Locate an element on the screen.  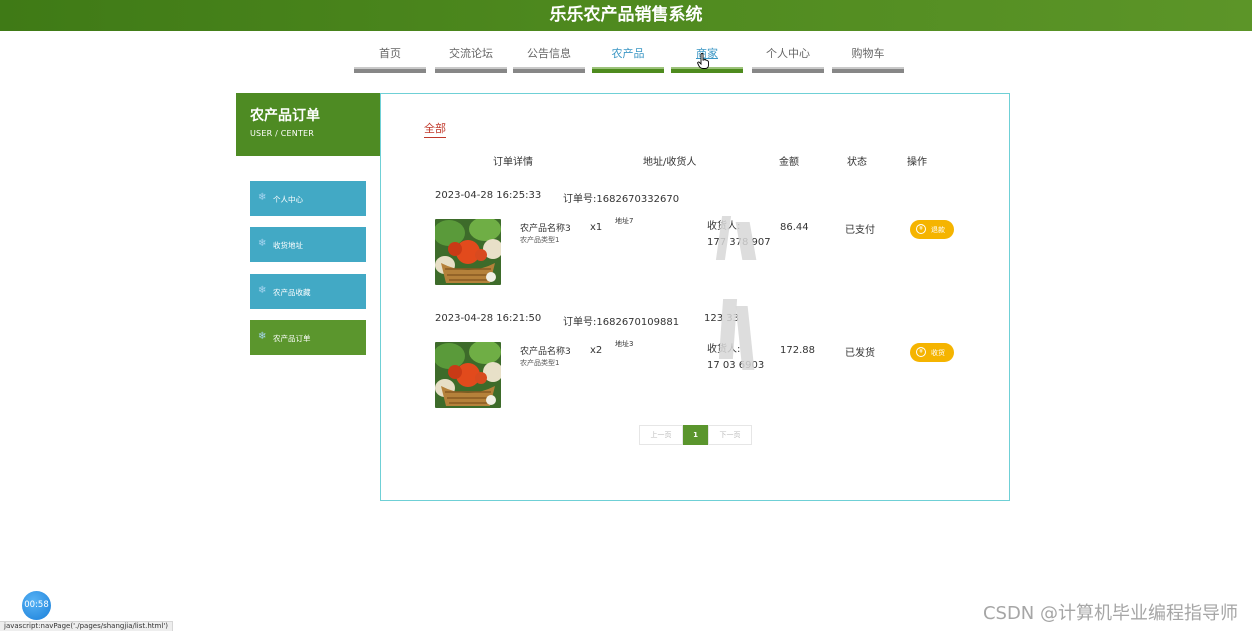
sidebar-item-user-center: ❄ 个人中心 is located at coordinates (308, 198).